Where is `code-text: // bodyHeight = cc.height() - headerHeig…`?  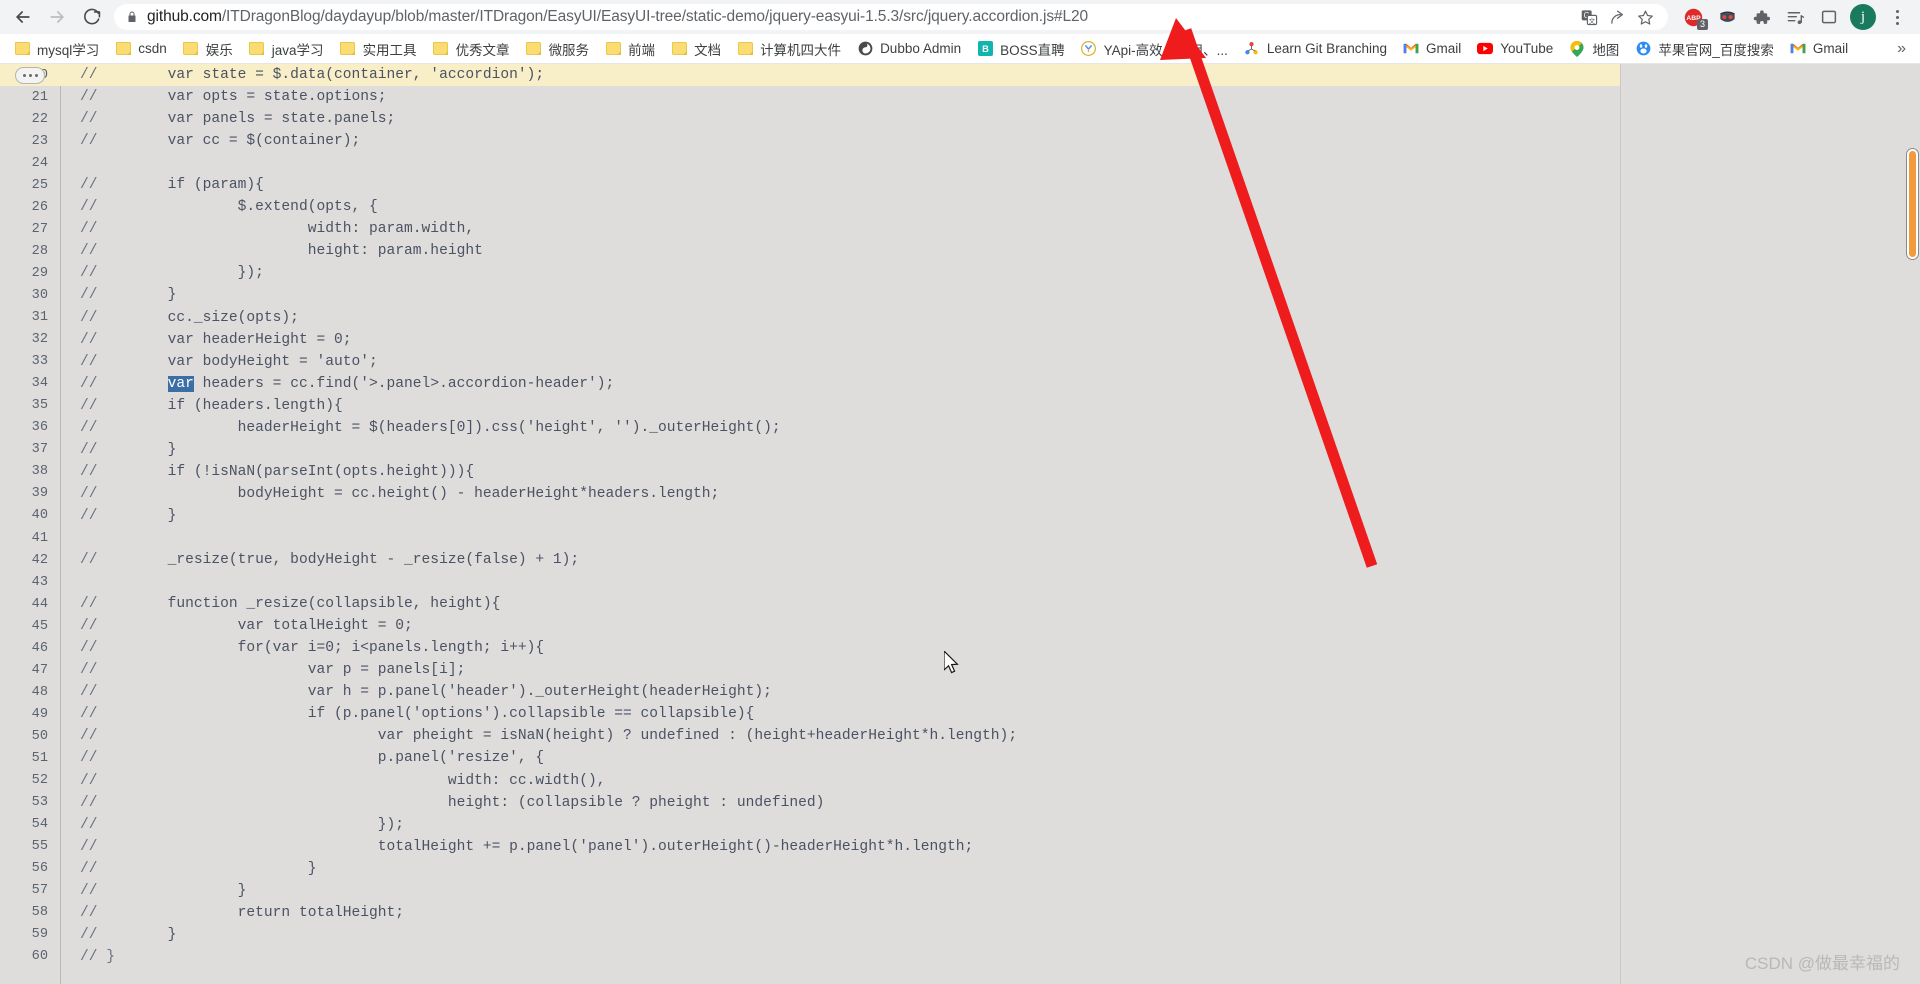 code-text: // bodyHeight = cc.height() - headerHeig… is located at coordinates (839, 494).